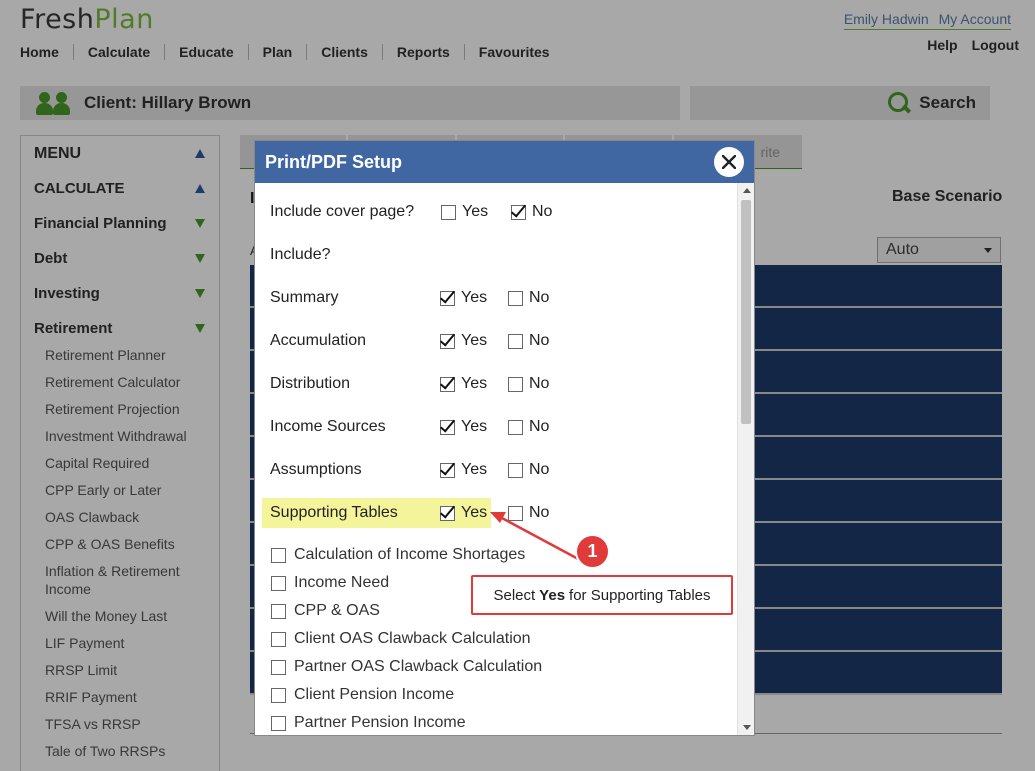  What do you see at coordinates (528, 427) in the screenshot?
I see `income-sources-no: No` at bounding box center [528, 427].